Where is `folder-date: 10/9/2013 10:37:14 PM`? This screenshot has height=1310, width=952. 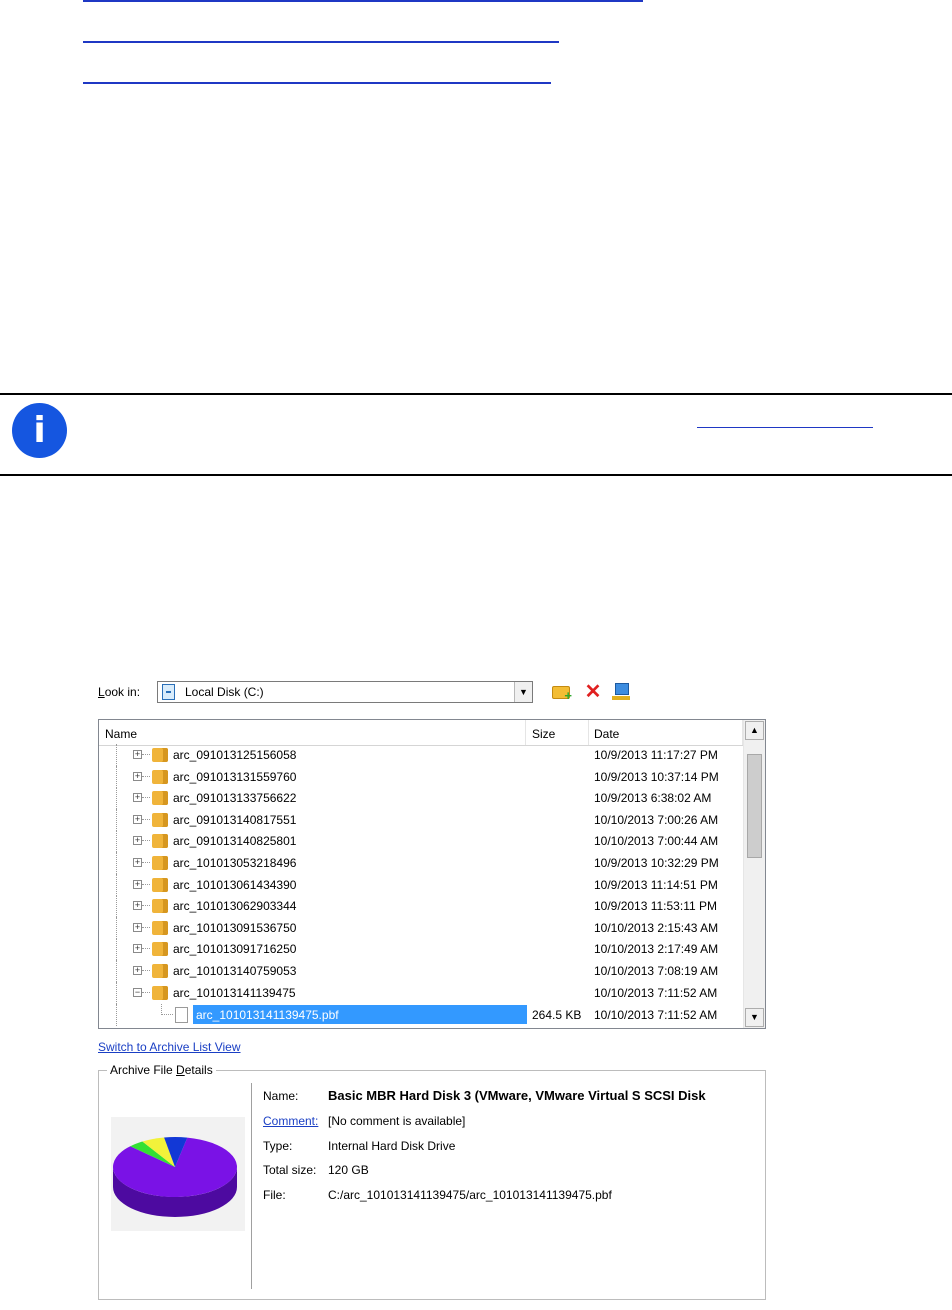 folder-date: 10/9/2013 10:37:14 PM is located at coordinates (656, 776).